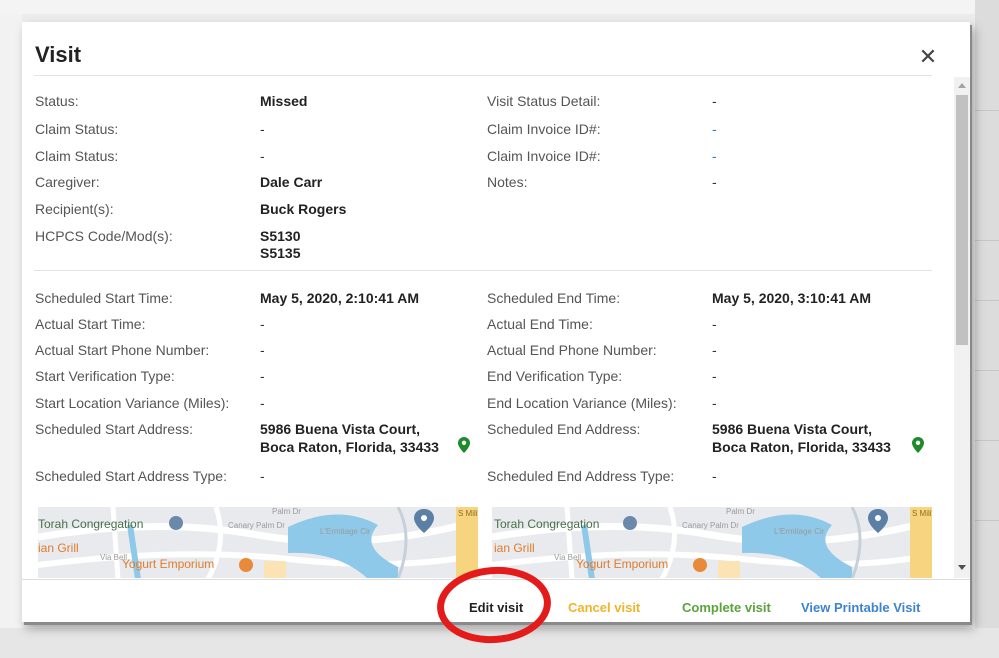 Image resolution: width=999 pixels, height=658 pixels. What do you see at coordinates (262, 324) in the screenshot?
I see `actual-start-time-value: -` at bounding box center [262, 324].